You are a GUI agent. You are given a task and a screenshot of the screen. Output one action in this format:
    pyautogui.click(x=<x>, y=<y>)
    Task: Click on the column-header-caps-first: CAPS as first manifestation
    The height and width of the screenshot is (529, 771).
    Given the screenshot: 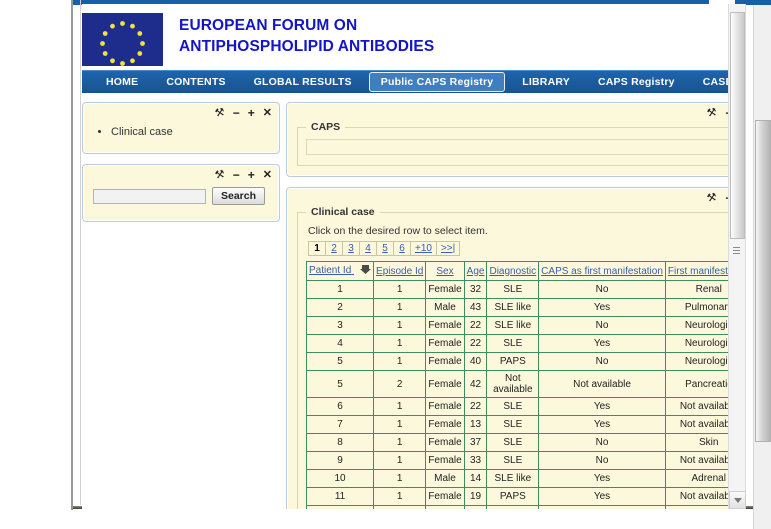 What is the action you would take?
    pyautogui.click(x=602, y=271)
    